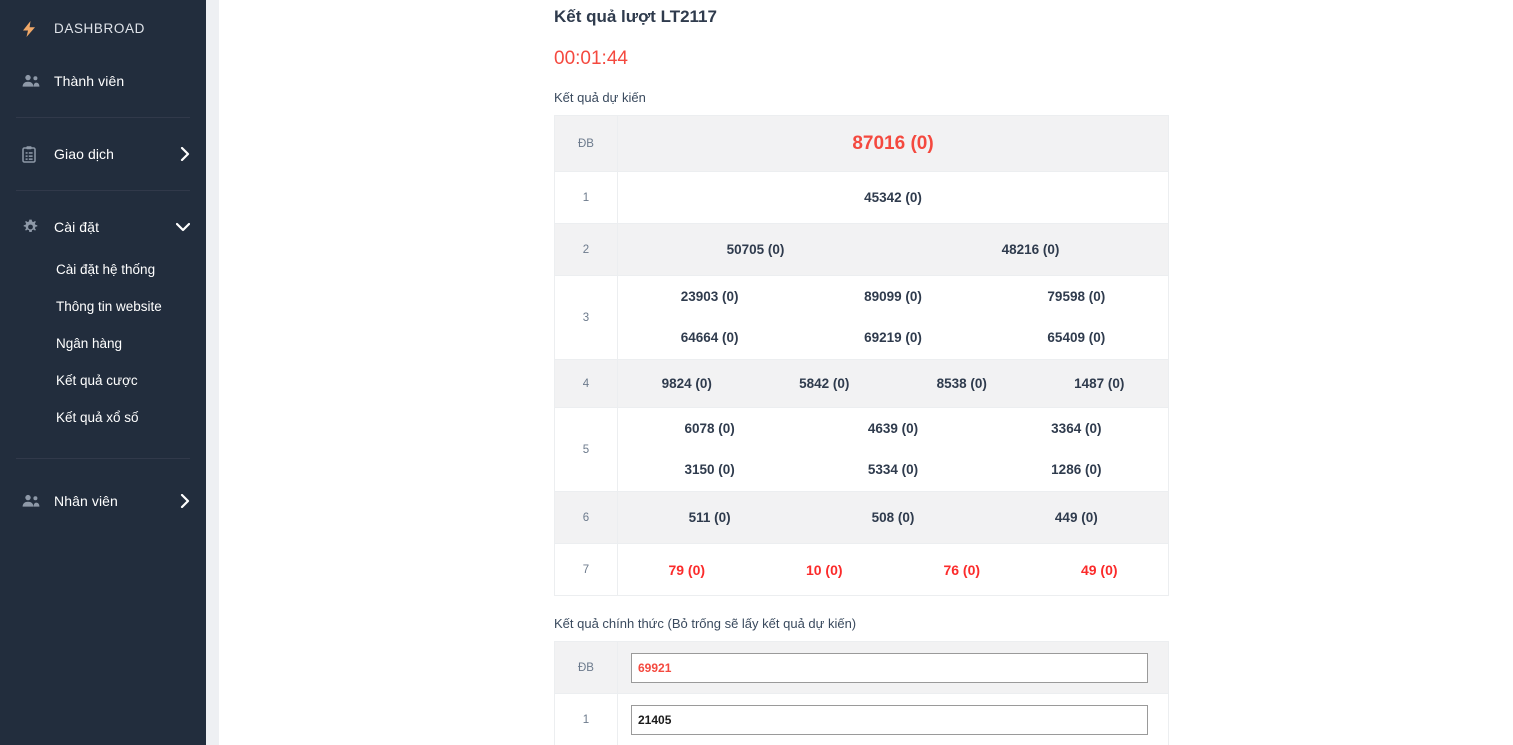  Describe the element at coordinates (824, 383) in the screenshot. I see `prize-value: 5842 (0)` at that location.